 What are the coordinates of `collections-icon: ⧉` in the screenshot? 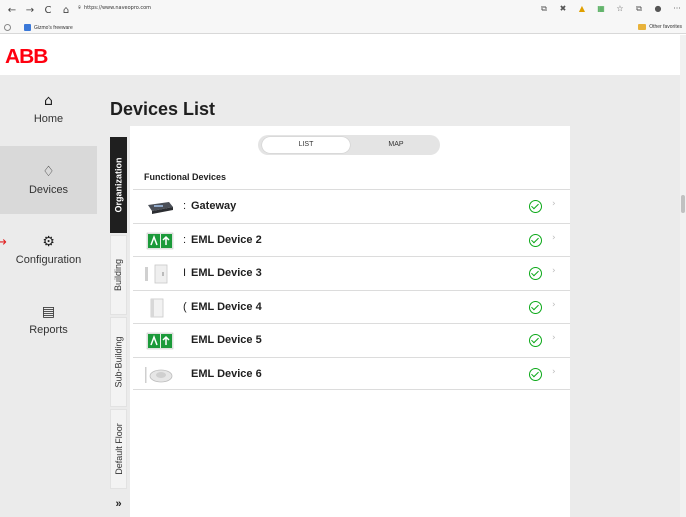 It's located at (639, 9).